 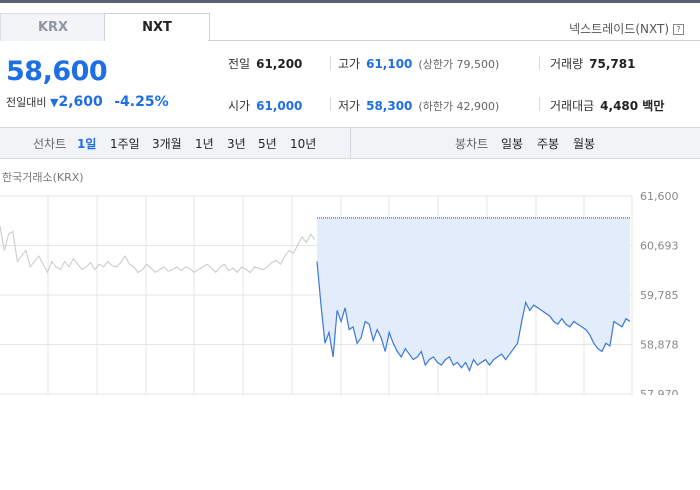 I want to click on price-area-fill, so click(x=473, y=294).